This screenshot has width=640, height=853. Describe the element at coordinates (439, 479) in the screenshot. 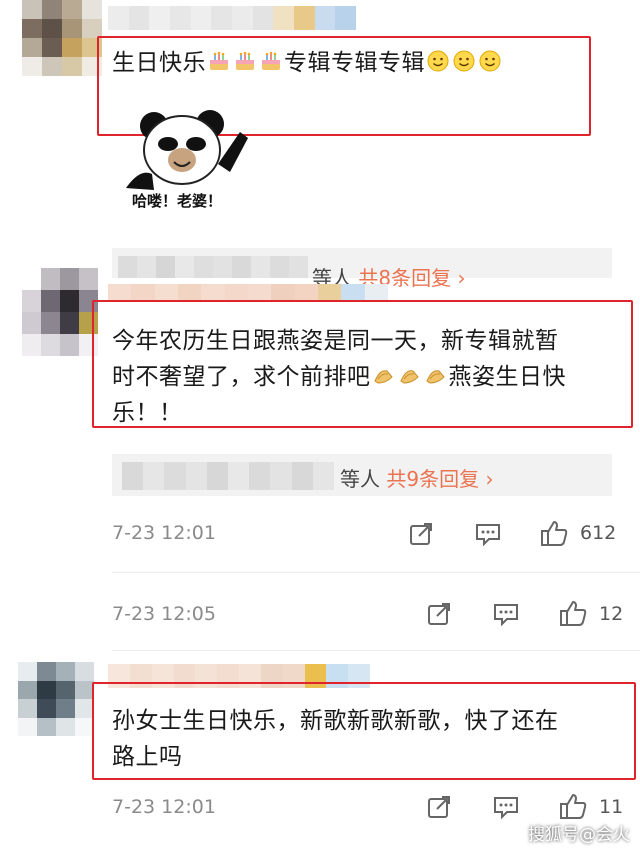

I see `reply-count-link: 共9条回复 ›` at that location.